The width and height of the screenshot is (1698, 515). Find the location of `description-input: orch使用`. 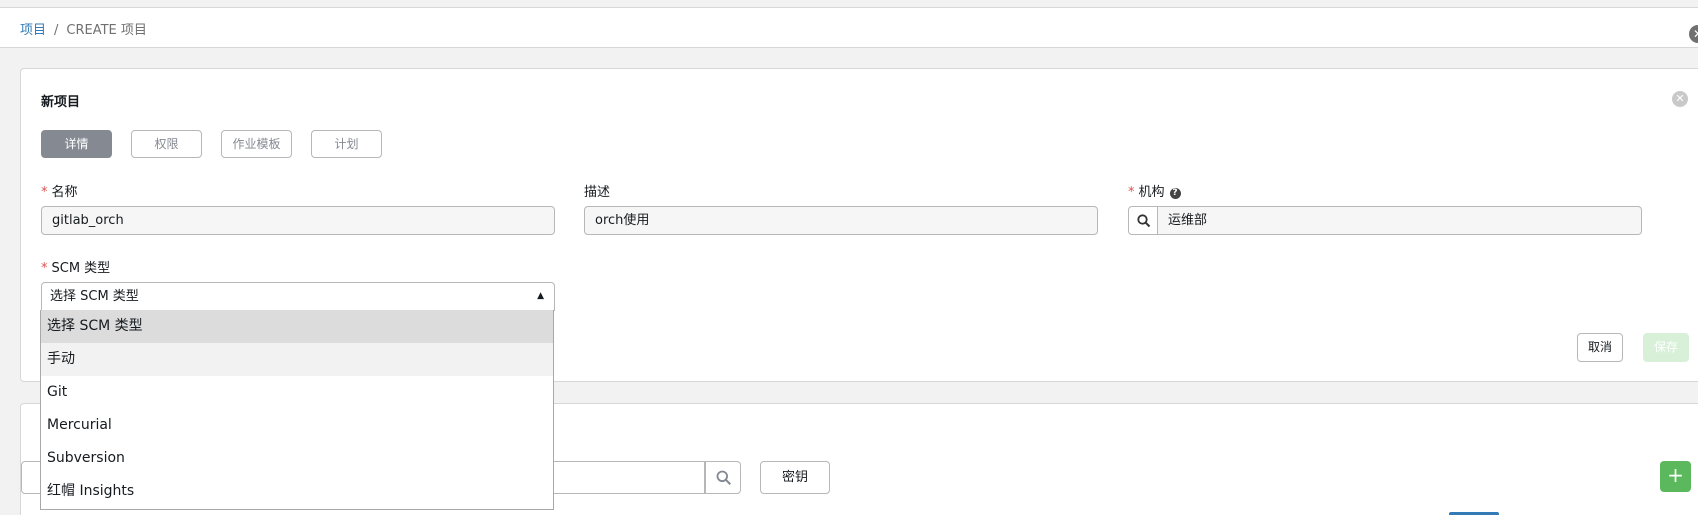

description-input: orch使用 is located at coordinates (841, 220).